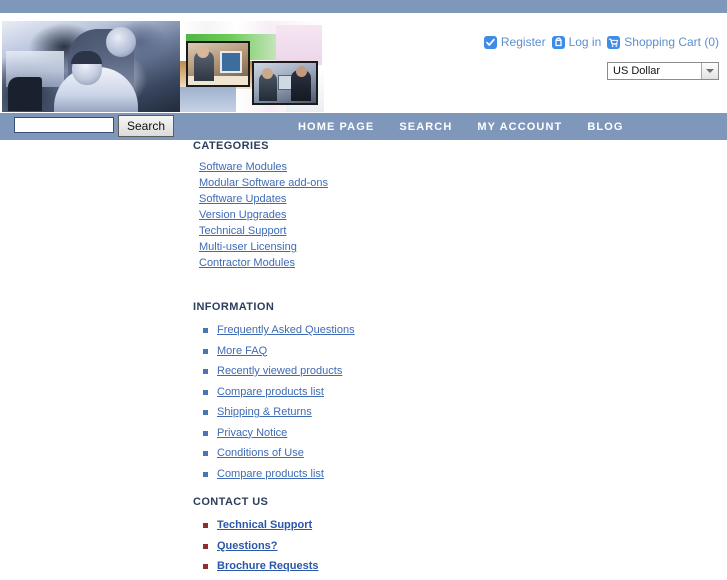 This screenshot has height=580, width=727. Describe the element at coordinates (260, 453) in the screenshot. I see `information-link-conditions-of-use: Conditions of Use` at that location.